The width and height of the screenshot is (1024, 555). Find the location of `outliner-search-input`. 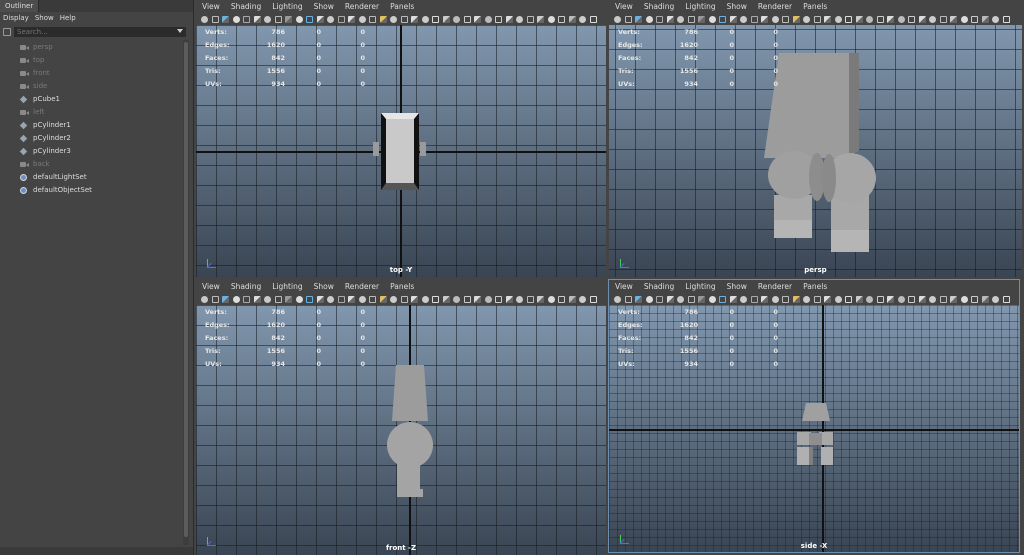

outliner-search-input is located at coordinates (100, 32).